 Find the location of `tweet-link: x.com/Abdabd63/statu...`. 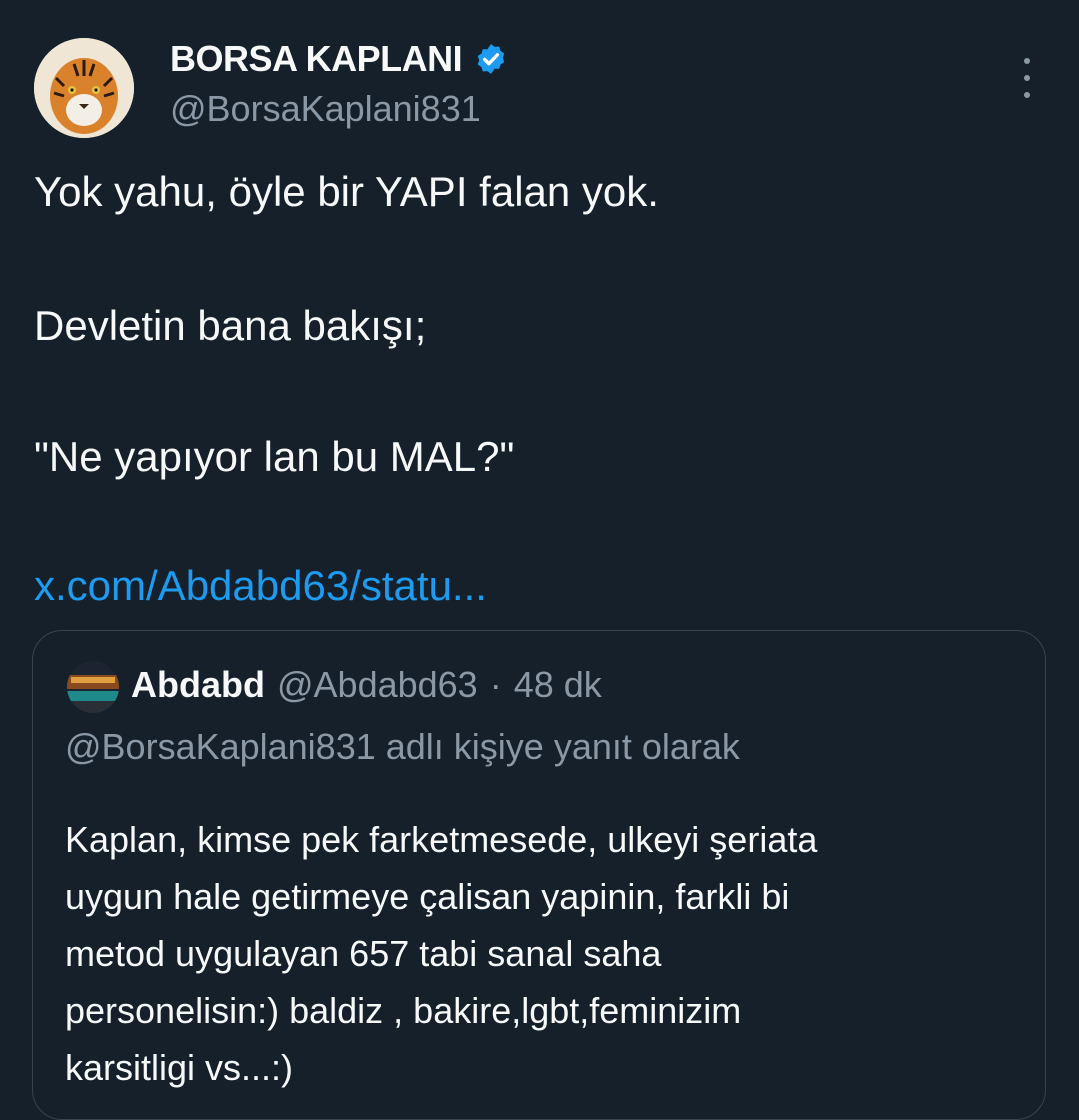

tweet-link: x.com/Abdabd63/statu... is located at coordinates (260, 585).